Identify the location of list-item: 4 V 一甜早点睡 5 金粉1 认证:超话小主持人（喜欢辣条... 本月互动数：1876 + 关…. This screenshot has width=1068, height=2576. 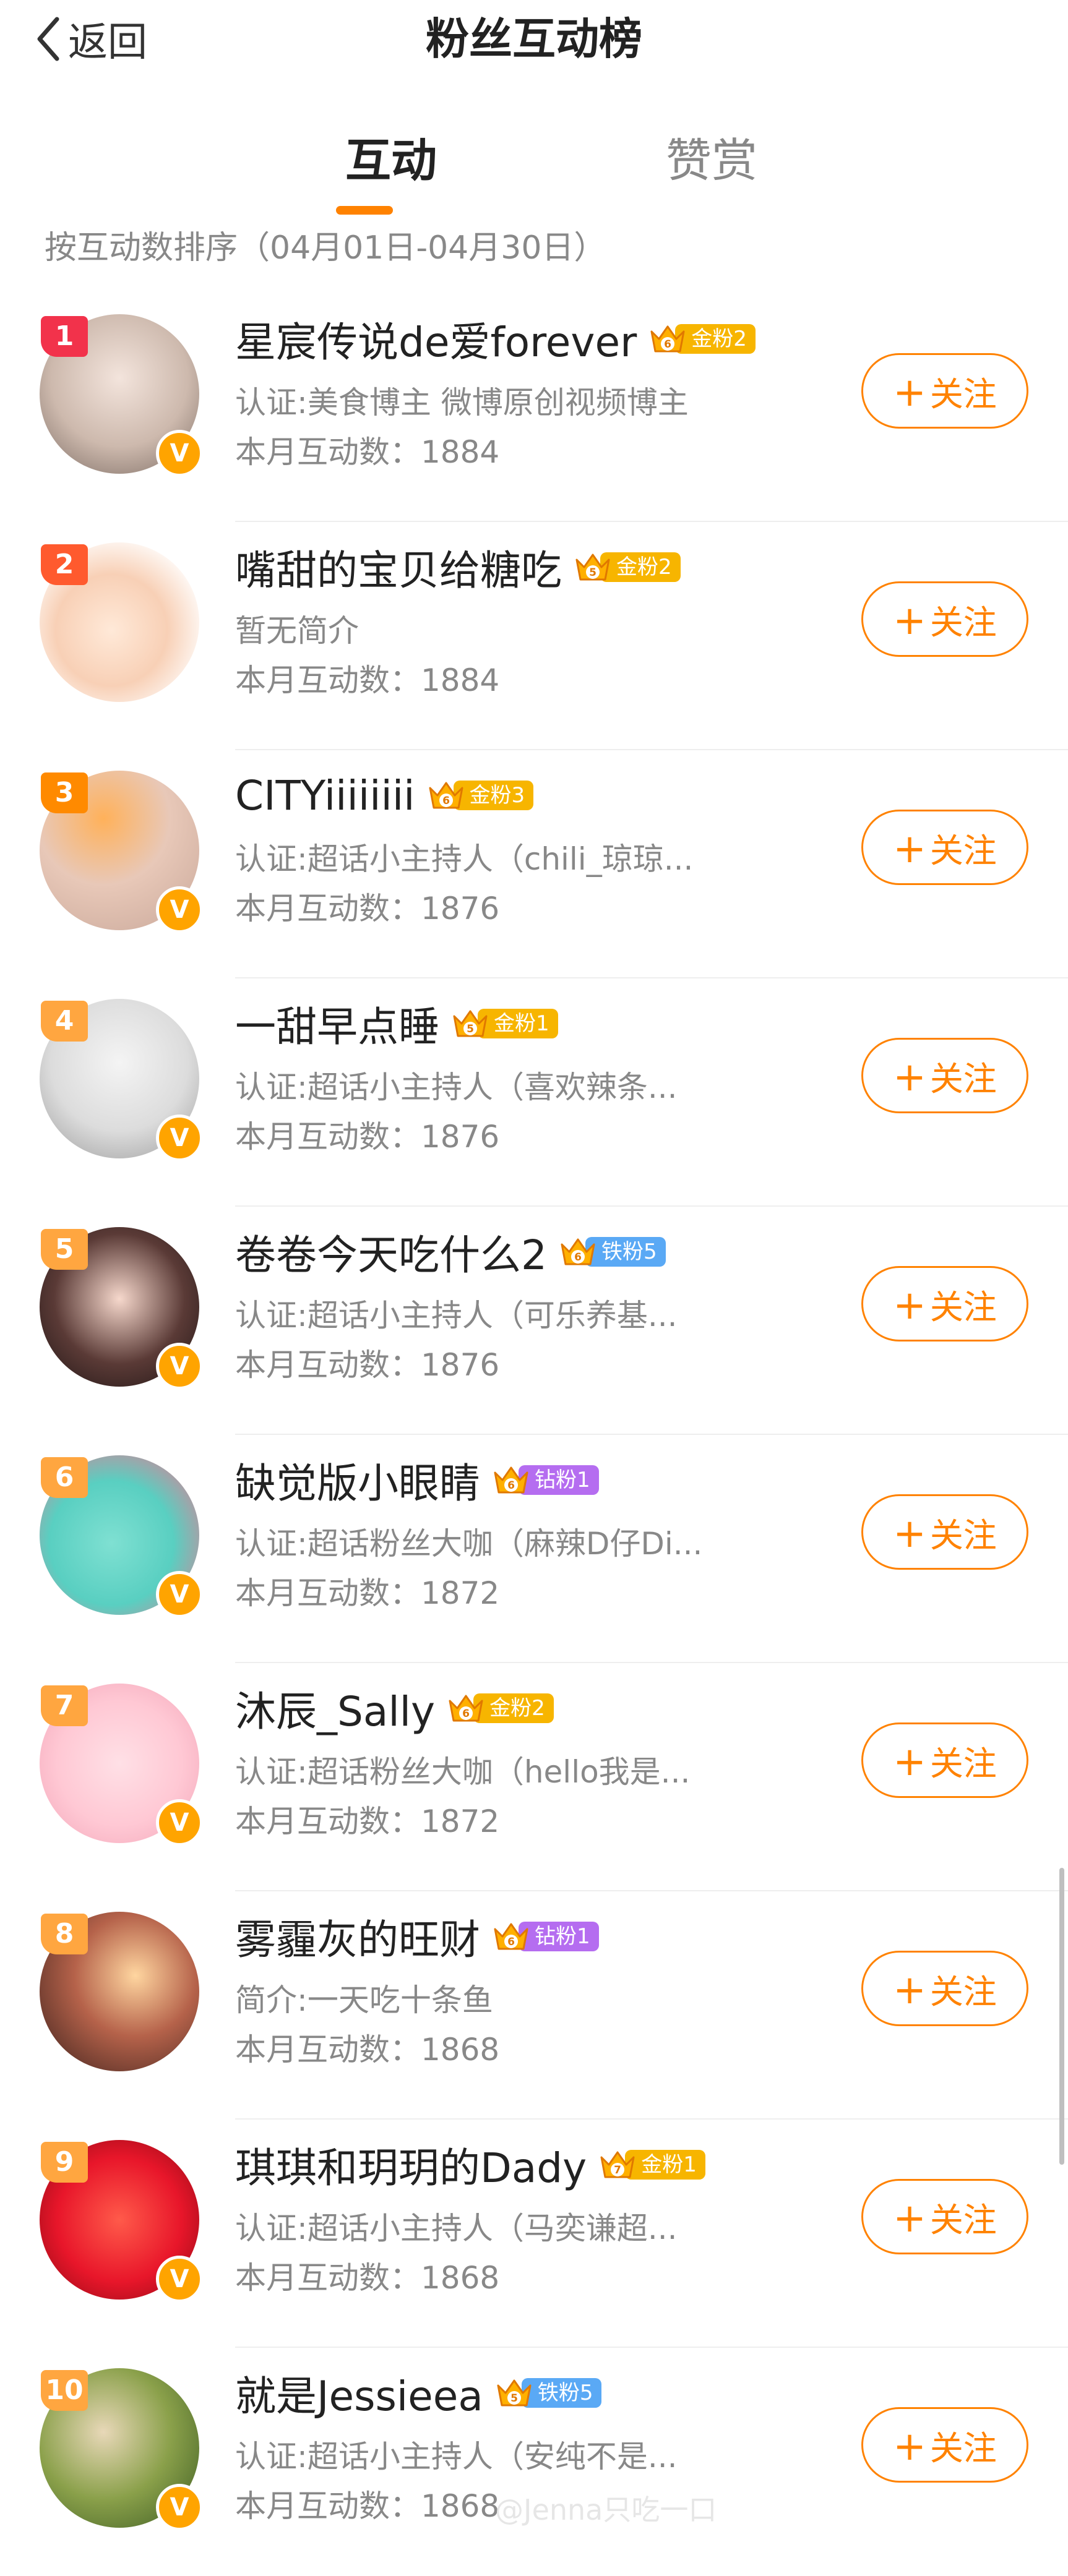
(534, 1092).